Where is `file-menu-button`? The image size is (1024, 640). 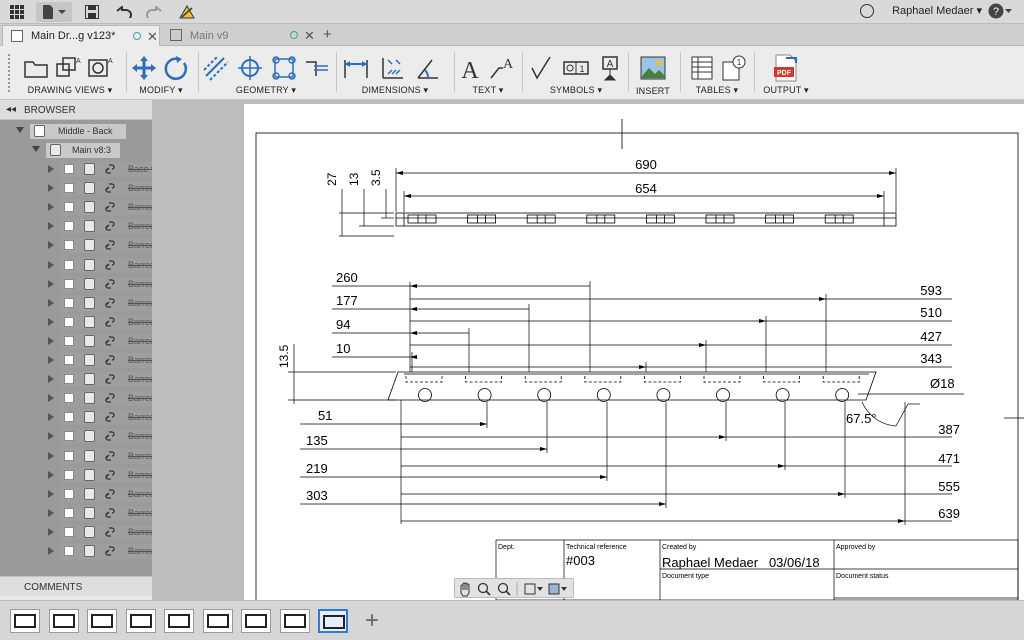 file-menu-button is located at coordinates (54, 12).